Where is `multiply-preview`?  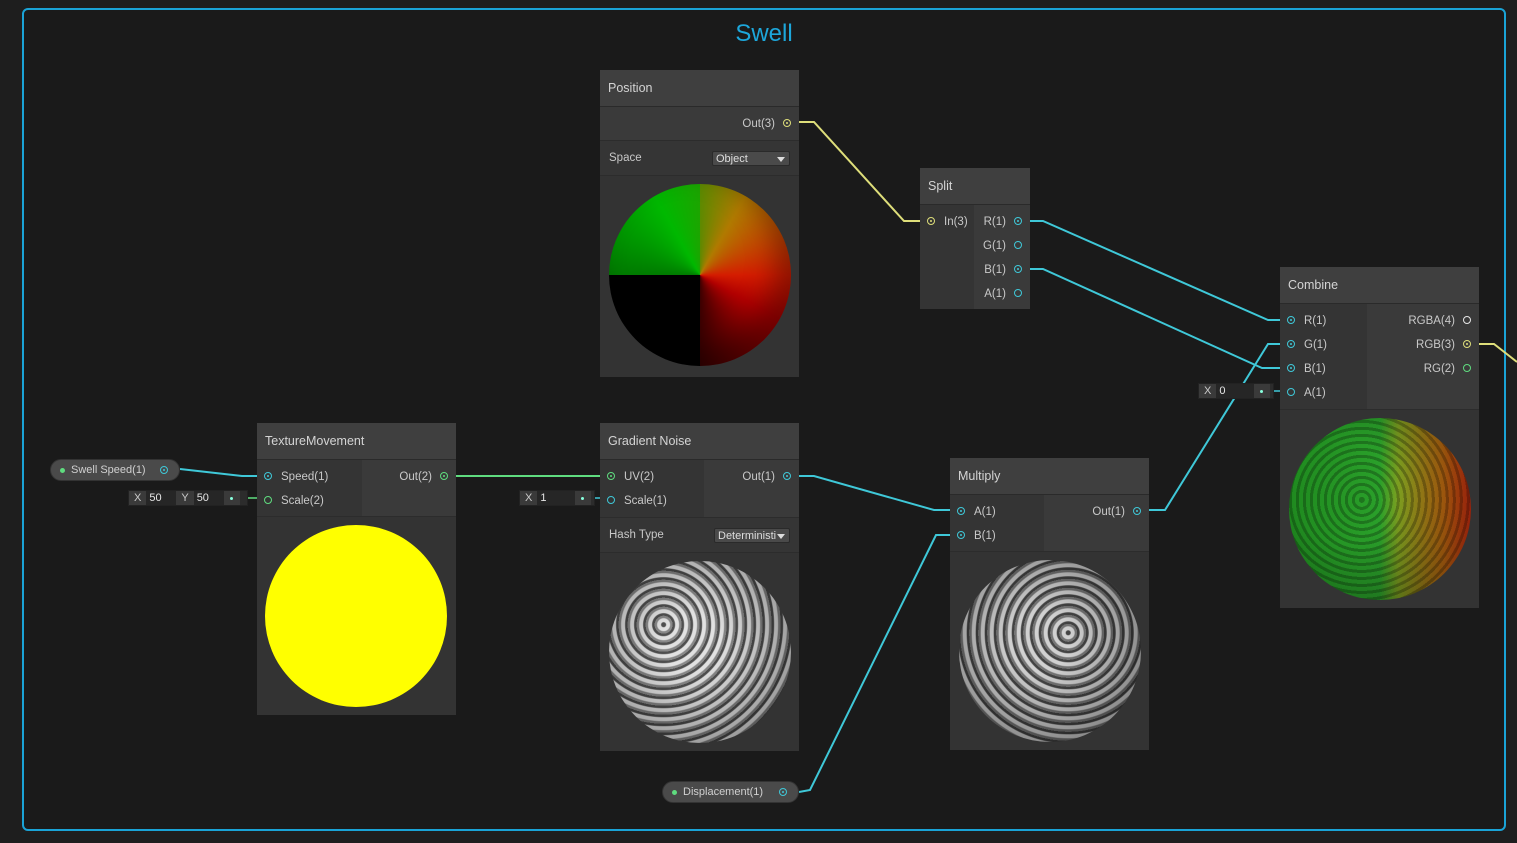
multiply-preview is located at coordinates (1049, 650).